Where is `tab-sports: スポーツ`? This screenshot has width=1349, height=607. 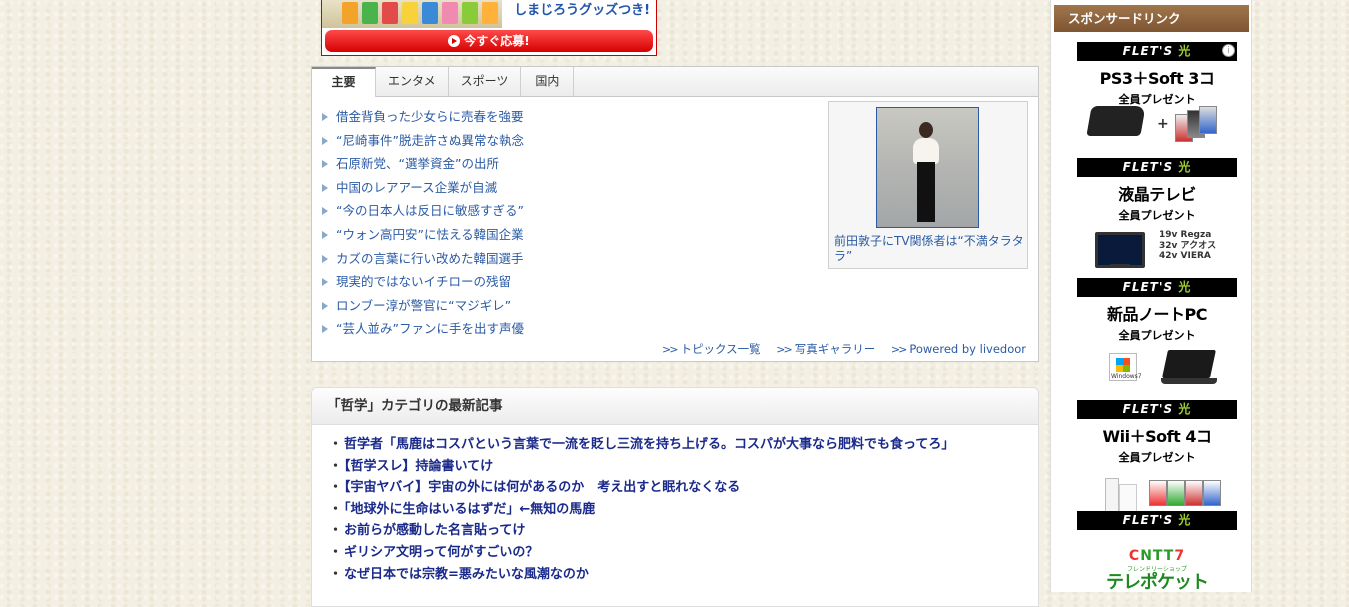
tab-sports: スポーツ is located at coordinates (485, 81).